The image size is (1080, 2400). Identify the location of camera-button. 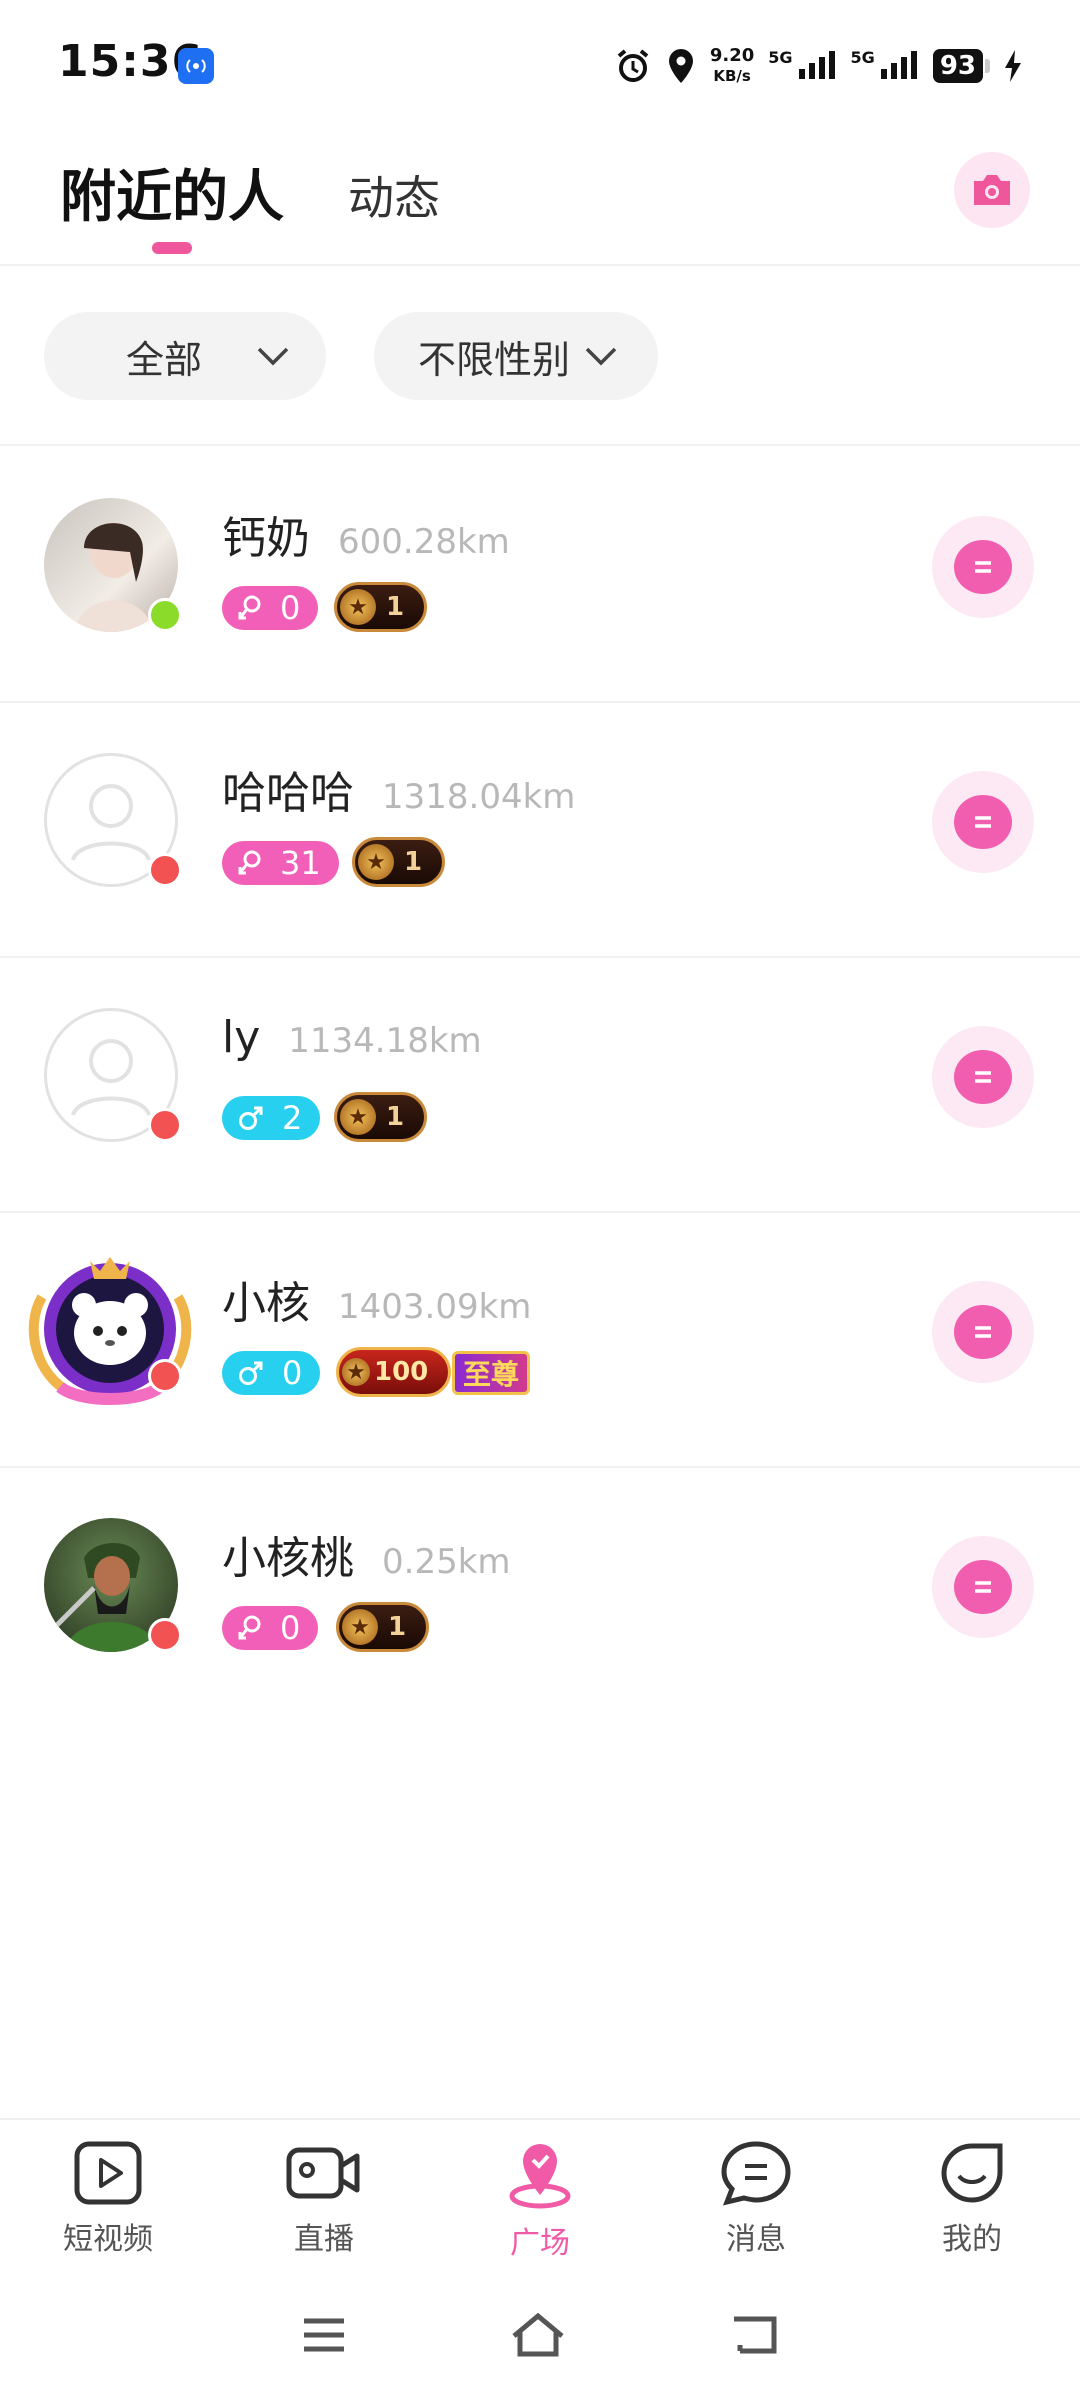
(992, 190).